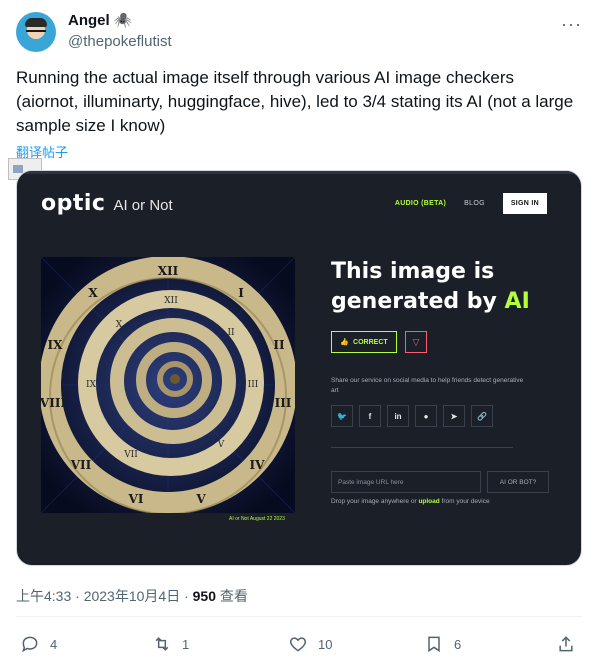 Image resolution: width=598 pixels, height=670 pixels. I want to click on bookmark-count: 6, so click(458, 644).